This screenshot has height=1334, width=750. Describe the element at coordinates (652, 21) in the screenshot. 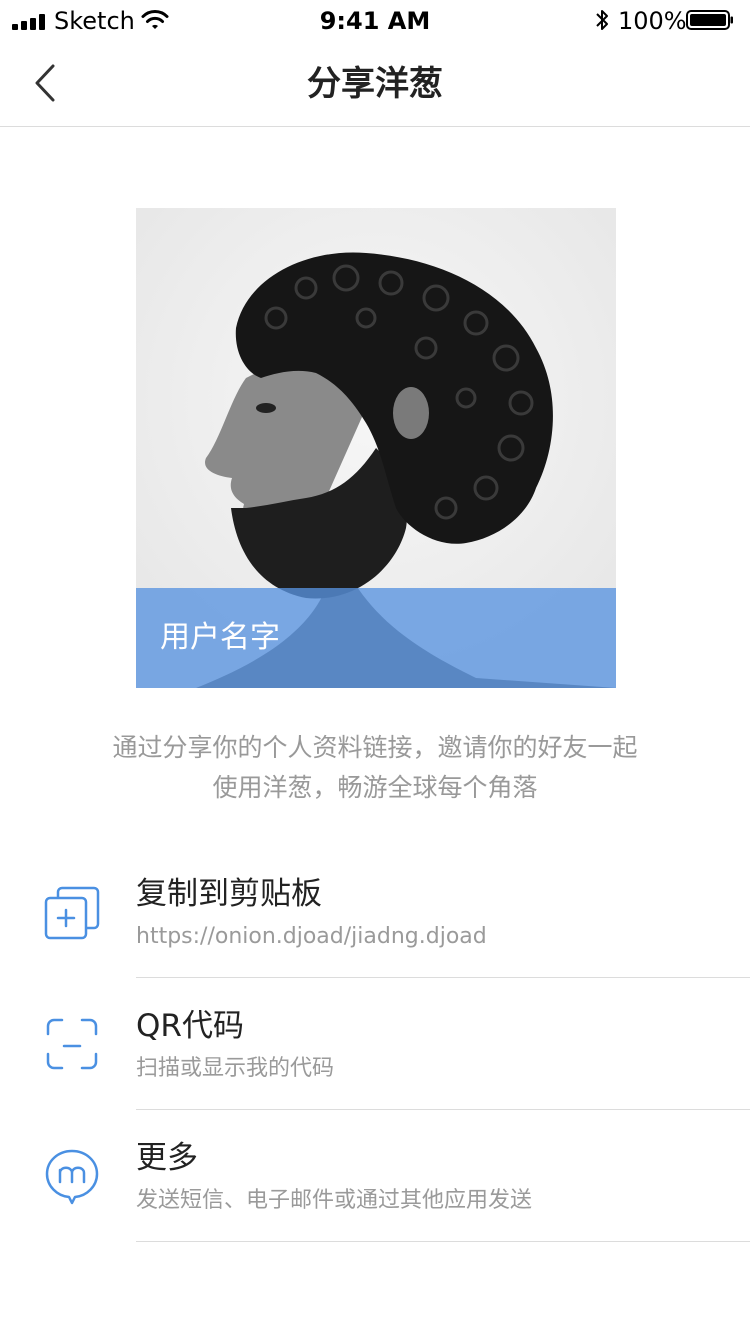

I see `battery-percentage: 100%` at that location.